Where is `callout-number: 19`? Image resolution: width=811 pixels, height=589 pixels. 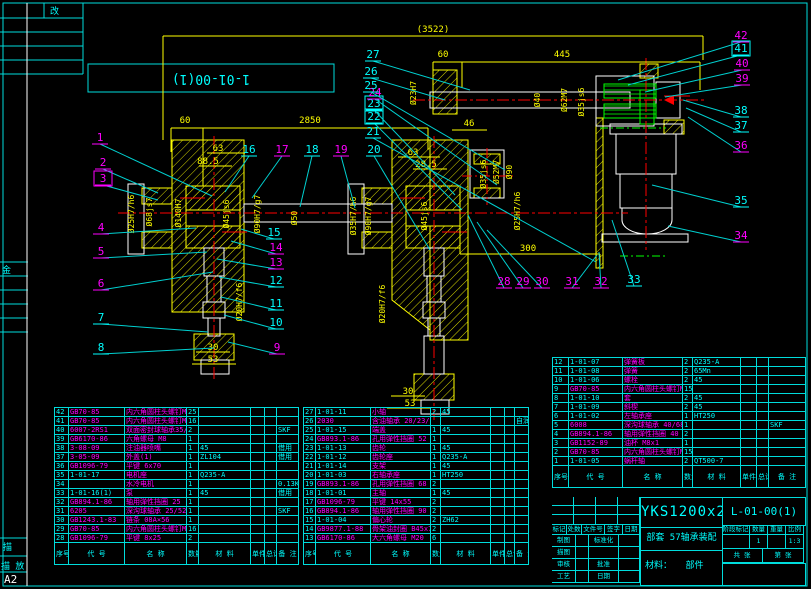
callout-number: 19 is located at coordinates (340, 149).